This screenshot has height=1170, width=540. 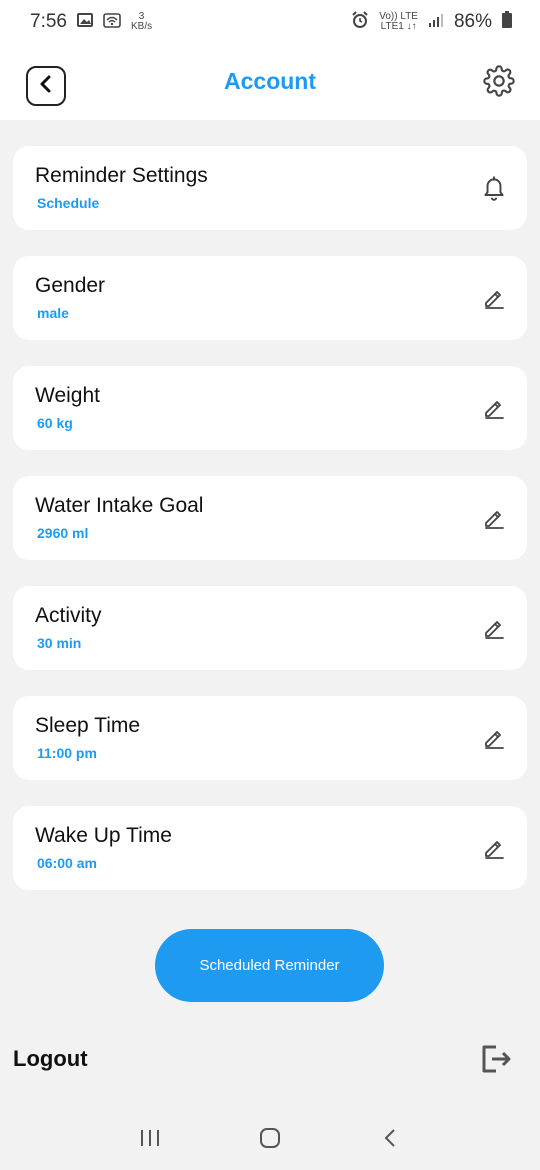 I want to click on card-title: Wake Up Time, so click(x=103, y=835).